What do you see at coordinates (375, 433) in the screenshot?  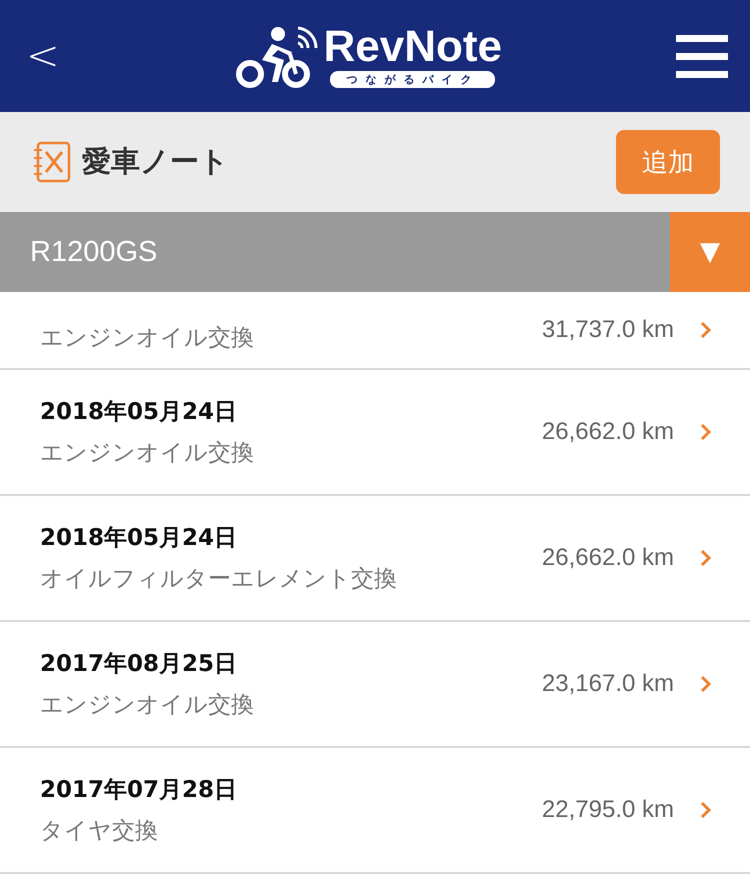 I see `record-row: 2018年05月24日 エンジンオイル交換 26,662.0 km` at bounding box center [375, 433].